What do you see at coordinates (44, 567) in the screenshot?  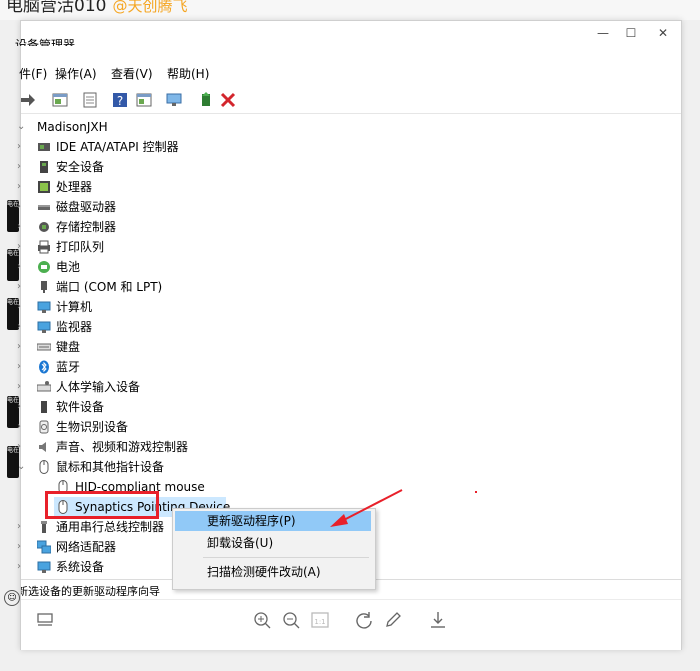 I see `system-device-icon` at bounding box center [44, 567].